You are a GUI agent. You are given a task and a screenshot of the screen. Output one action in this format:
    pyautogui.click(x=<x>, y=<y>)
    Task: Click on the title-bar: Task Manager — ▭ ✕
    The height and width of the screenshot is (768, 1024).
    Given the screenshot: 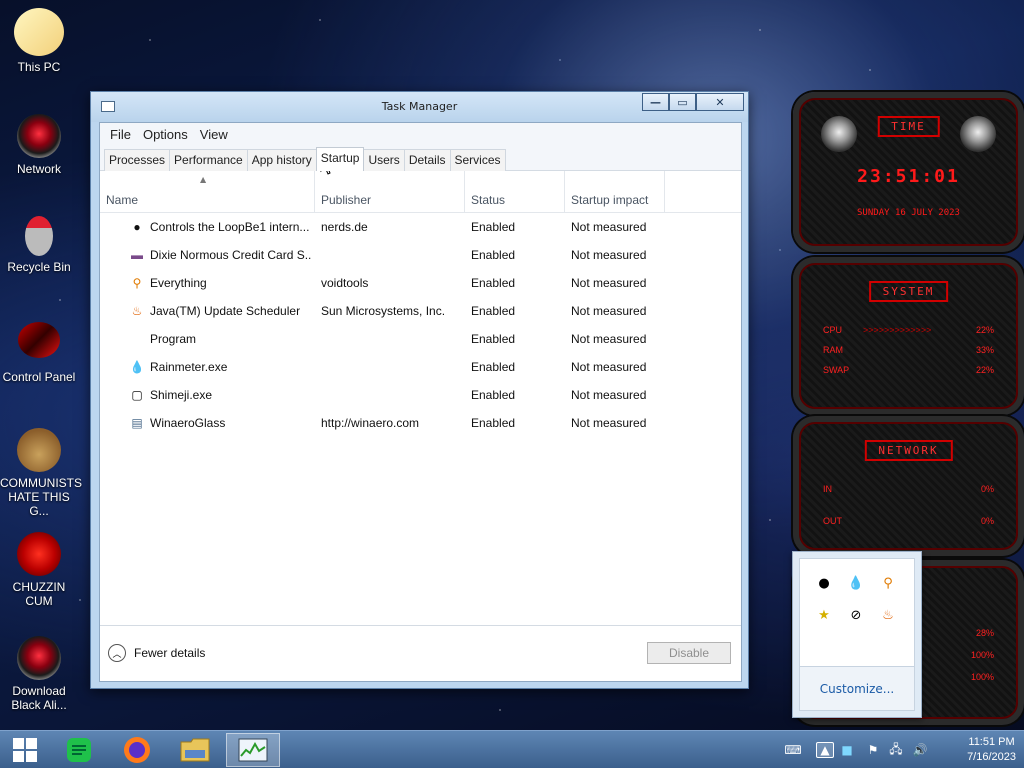 What is the action you would take?
    pyautogui.click(x=419, y=107)
    